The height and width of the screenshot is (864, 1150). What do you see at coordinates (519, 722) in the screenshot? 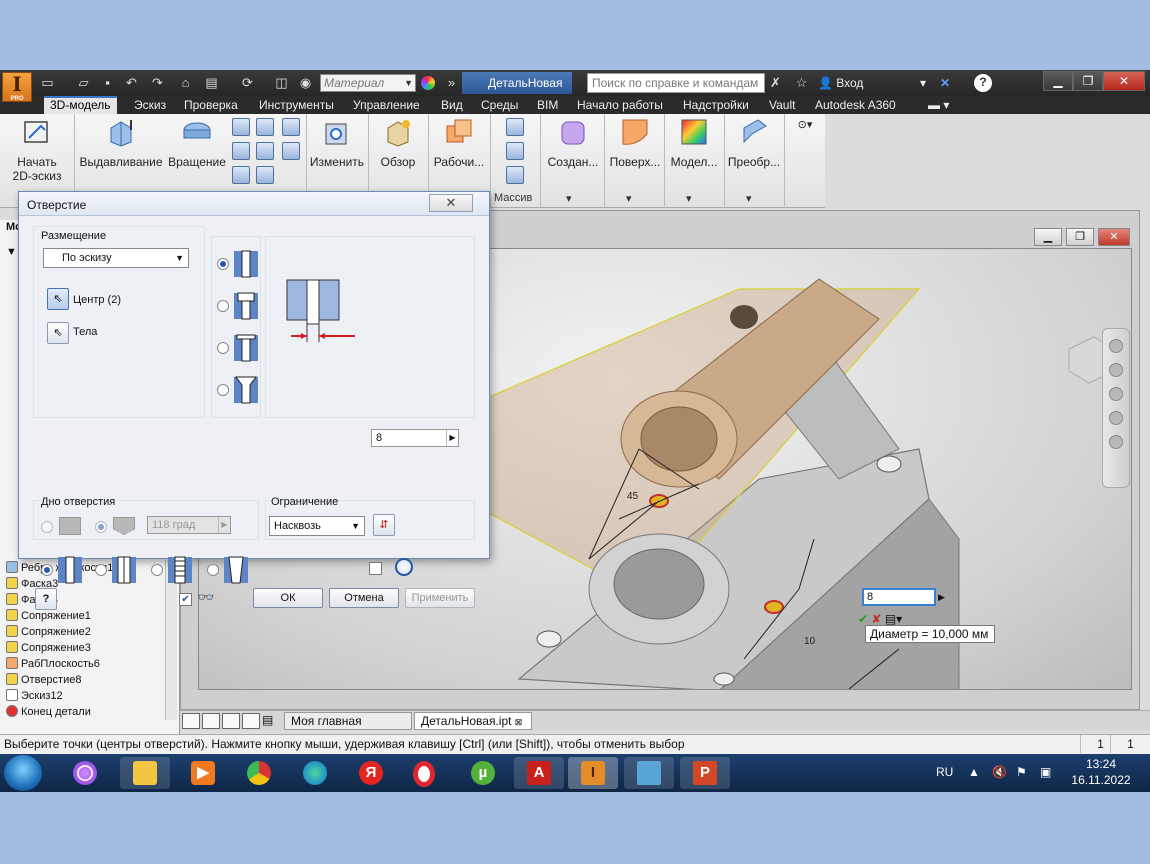
I see `tab-close-icon: ⊠` at bounding box center [519, 722].